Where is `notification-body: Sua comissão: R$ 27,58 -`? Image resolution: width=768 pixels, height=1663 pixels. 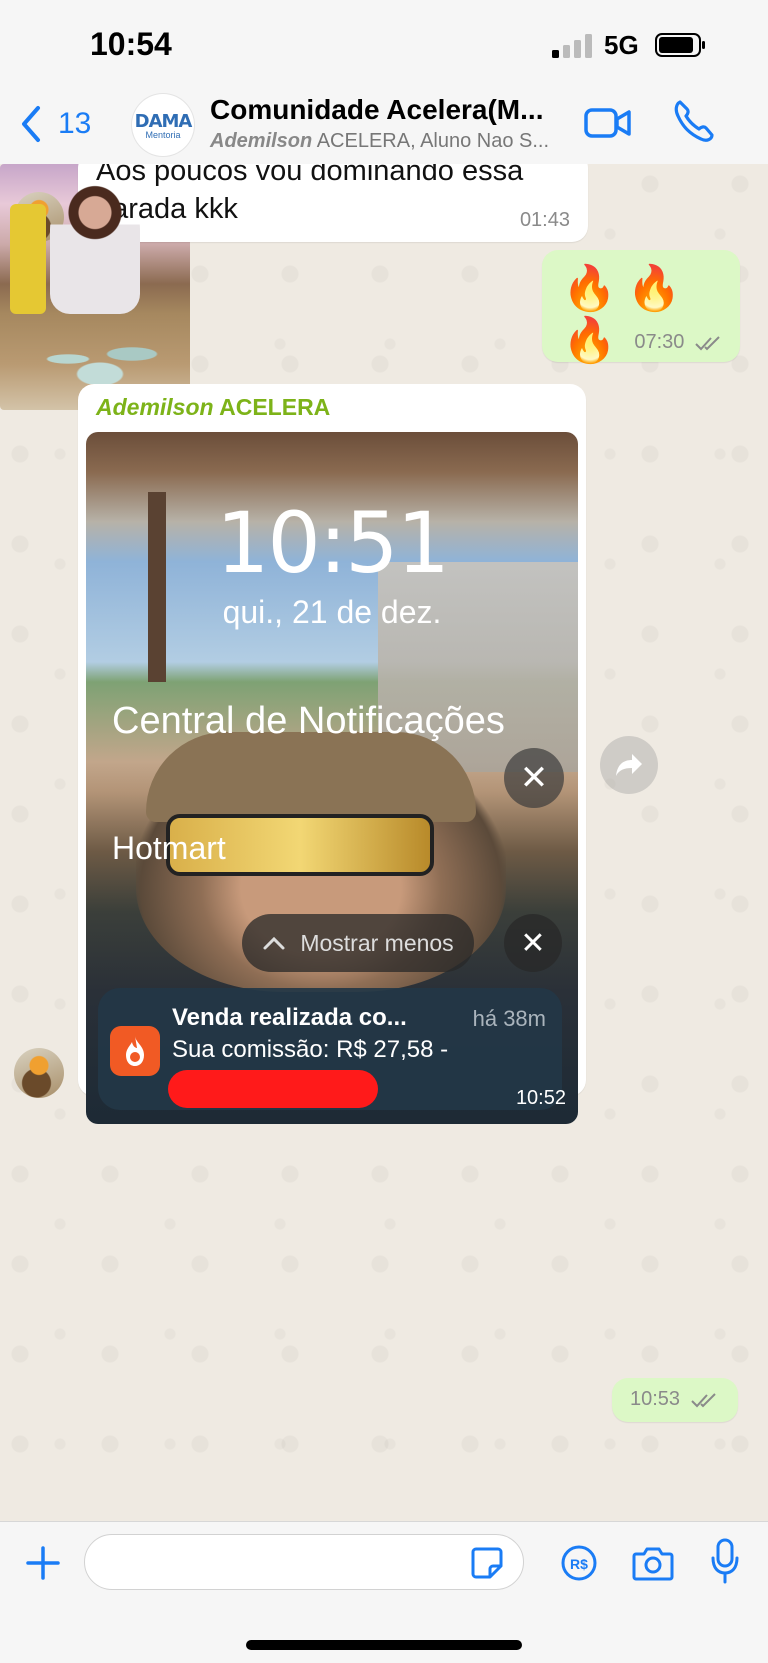 notification-body: Sua comissão: R$ 27,58 - is located at coordinates (310, 1049).